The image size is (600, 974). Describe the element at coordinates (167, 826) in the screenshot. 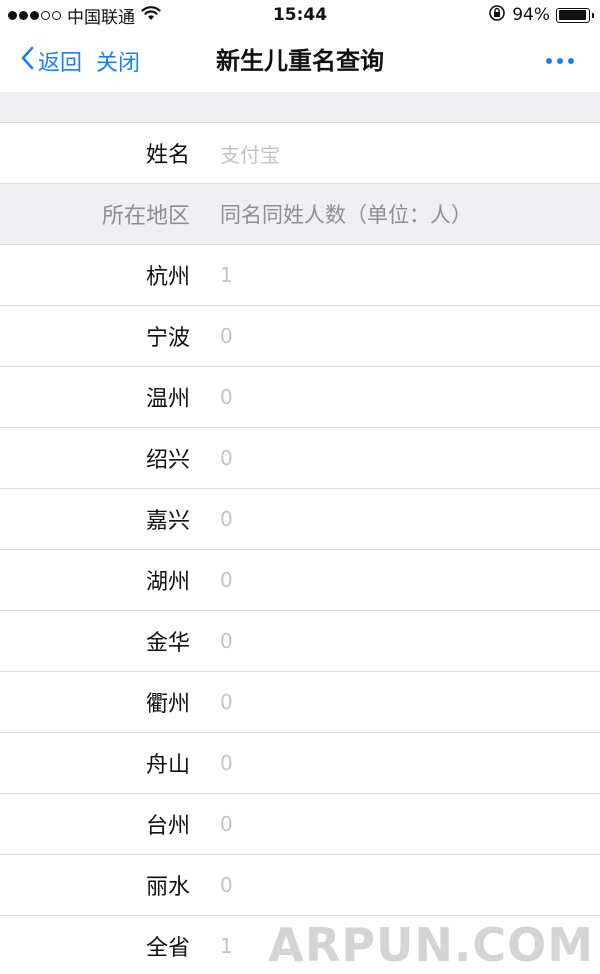

I see `region-name: 台州` at that location.